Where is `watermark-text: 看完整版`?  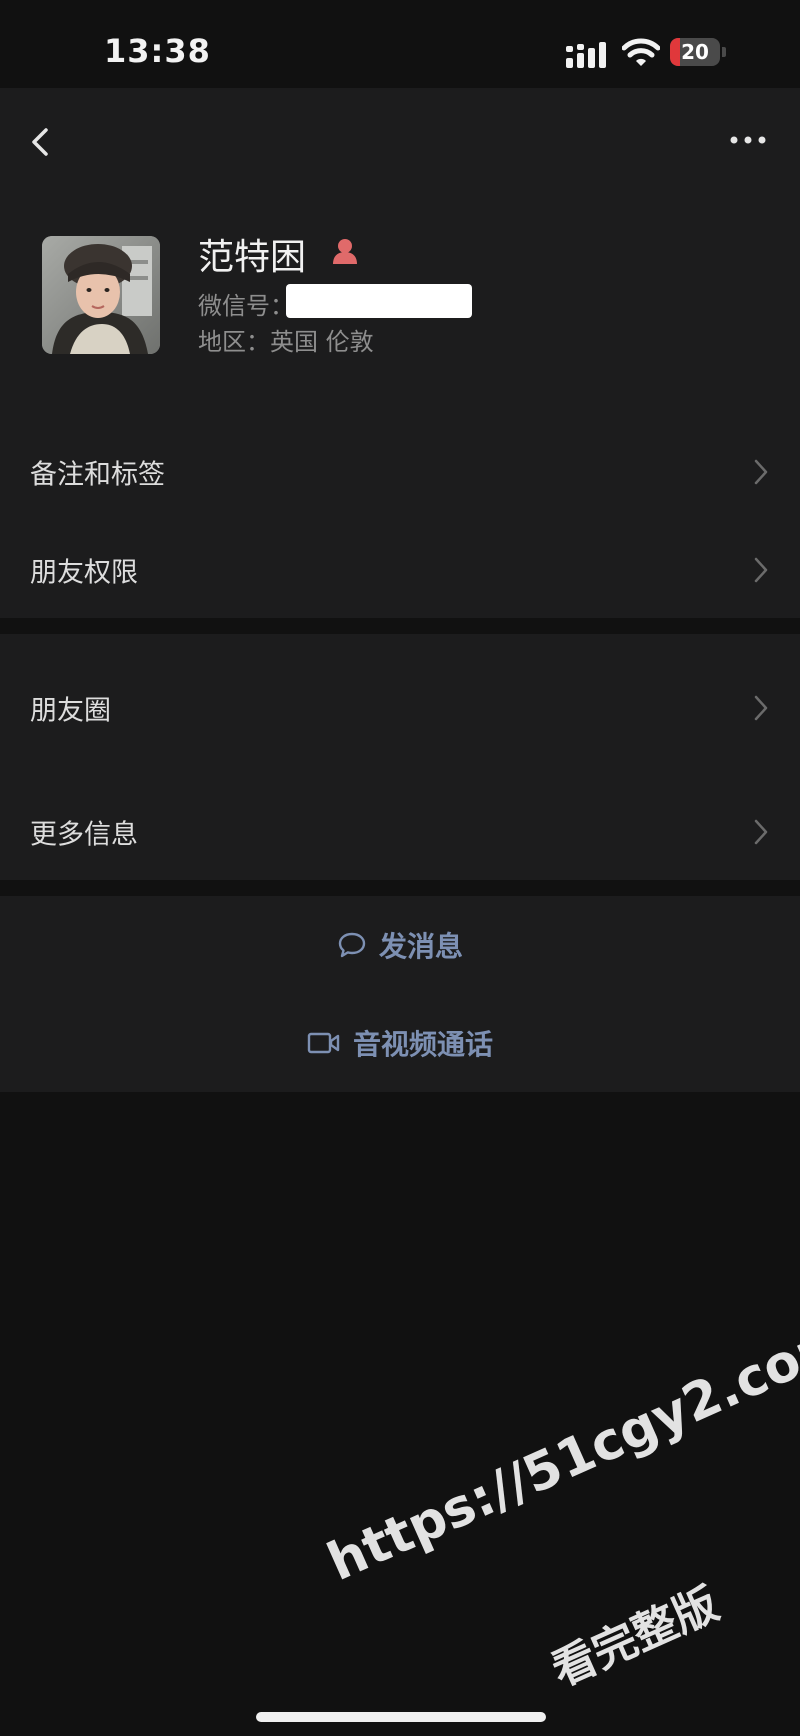 watermark-text: 看完整版 is located at coordinates (635, 1637).